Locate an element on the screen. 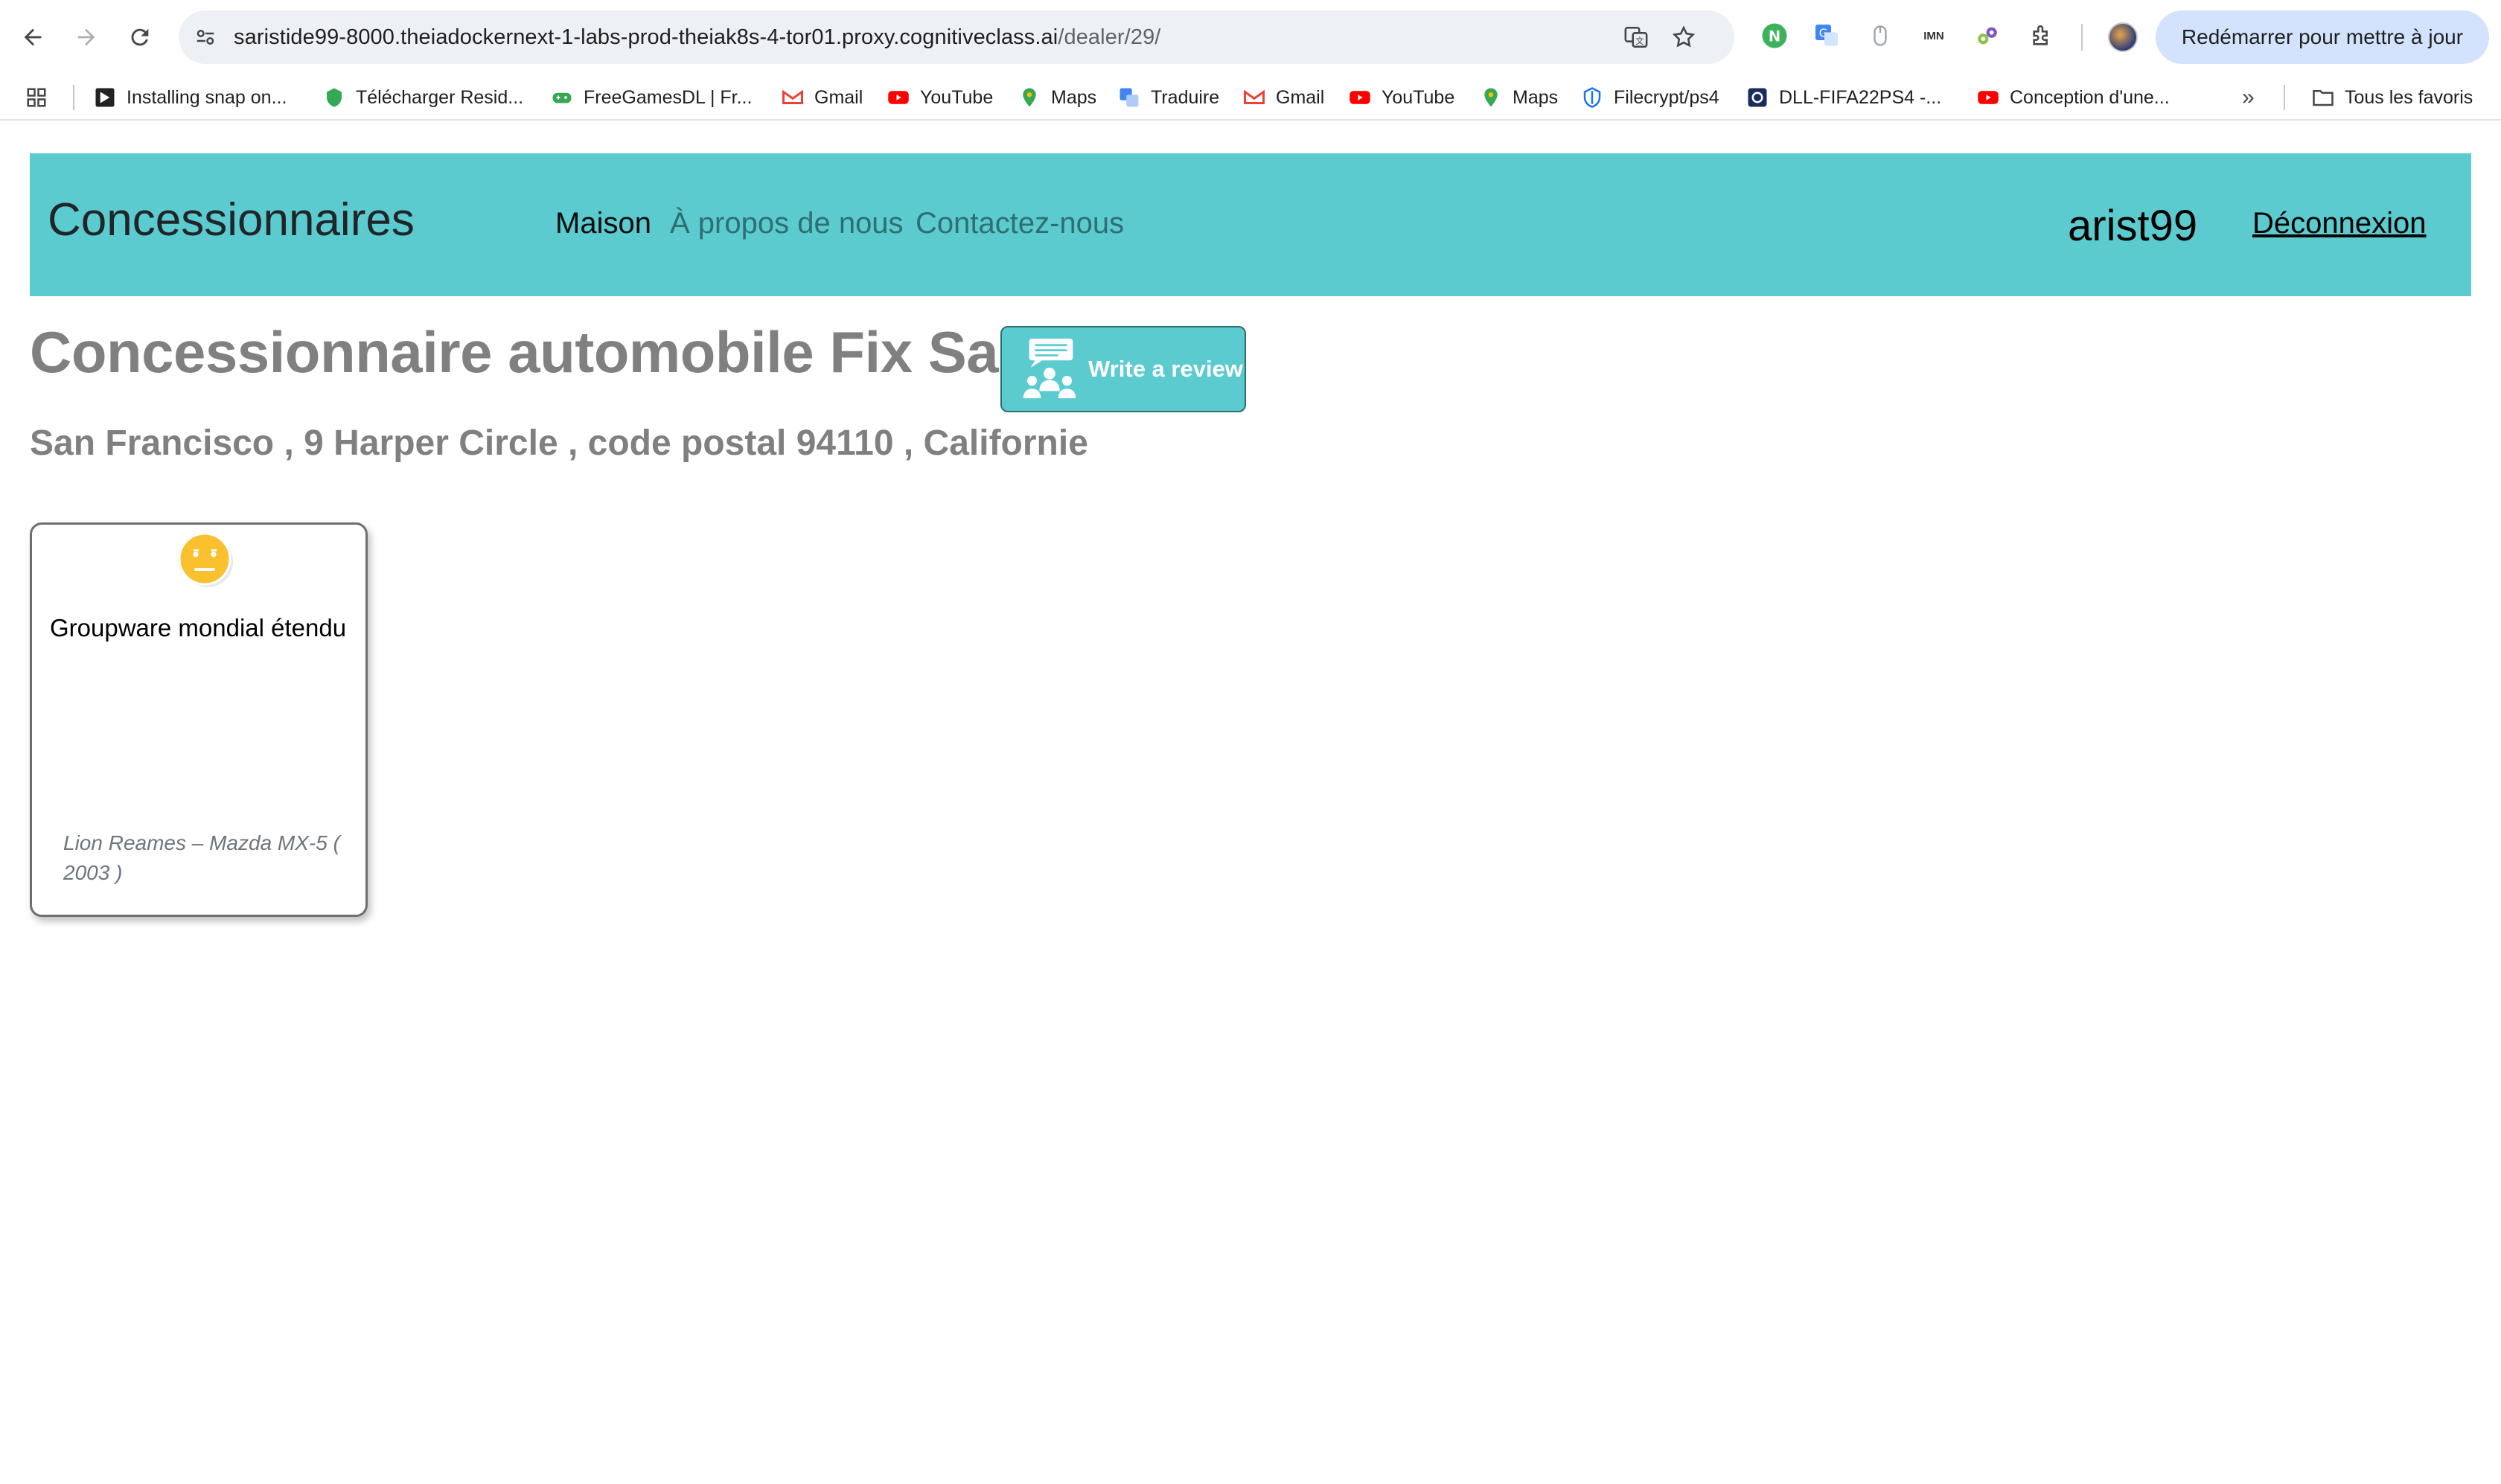  imn-extension-icon: IMN is located at coordinates (1934, 36).